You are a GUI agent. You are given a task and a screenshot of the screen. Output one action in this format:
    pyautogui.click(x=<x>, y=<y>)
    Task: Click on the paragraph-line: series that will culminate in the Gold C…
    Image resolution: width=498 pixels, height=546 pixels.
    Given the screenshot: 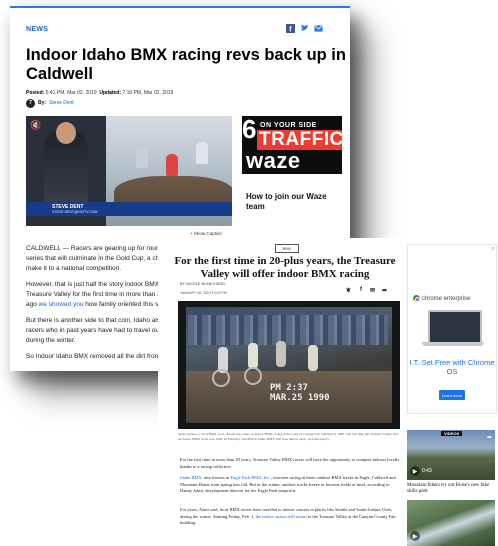 What is the action you would take?
    pyautogui.click(x=98, y=258)
    